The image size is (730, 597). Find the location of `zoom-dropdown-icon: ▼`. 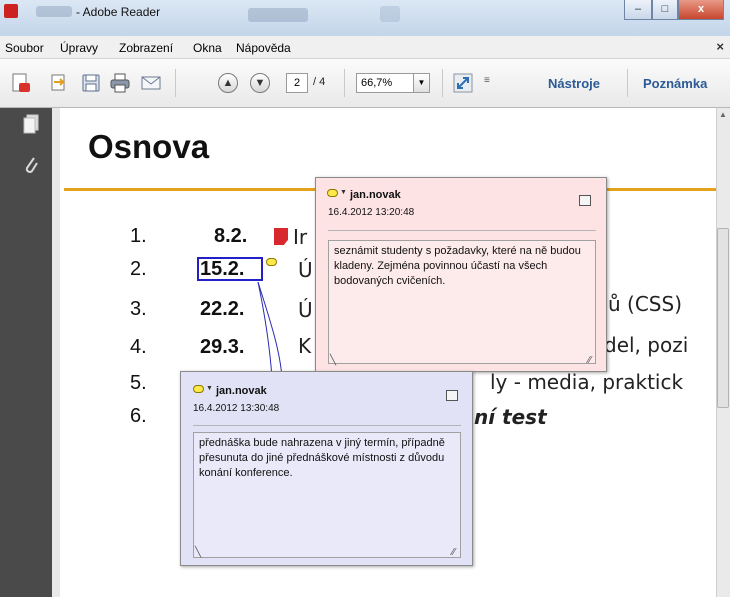

zoom-dropdown-icon: ▼ is located at coordinates (422, 83).